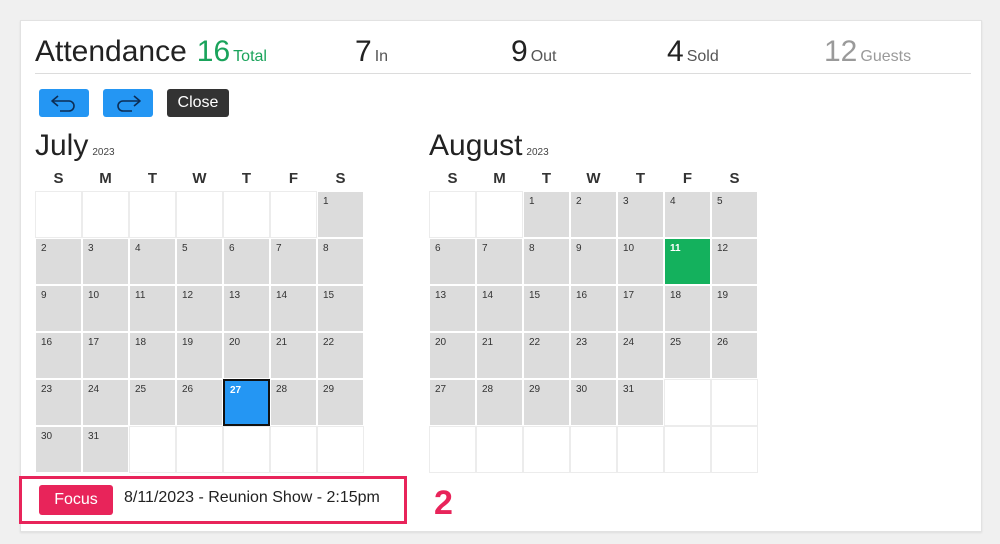  Describe the element at coordinates (246, 402) in the screenshot. I see `selected-day-cell: 27` at that location.